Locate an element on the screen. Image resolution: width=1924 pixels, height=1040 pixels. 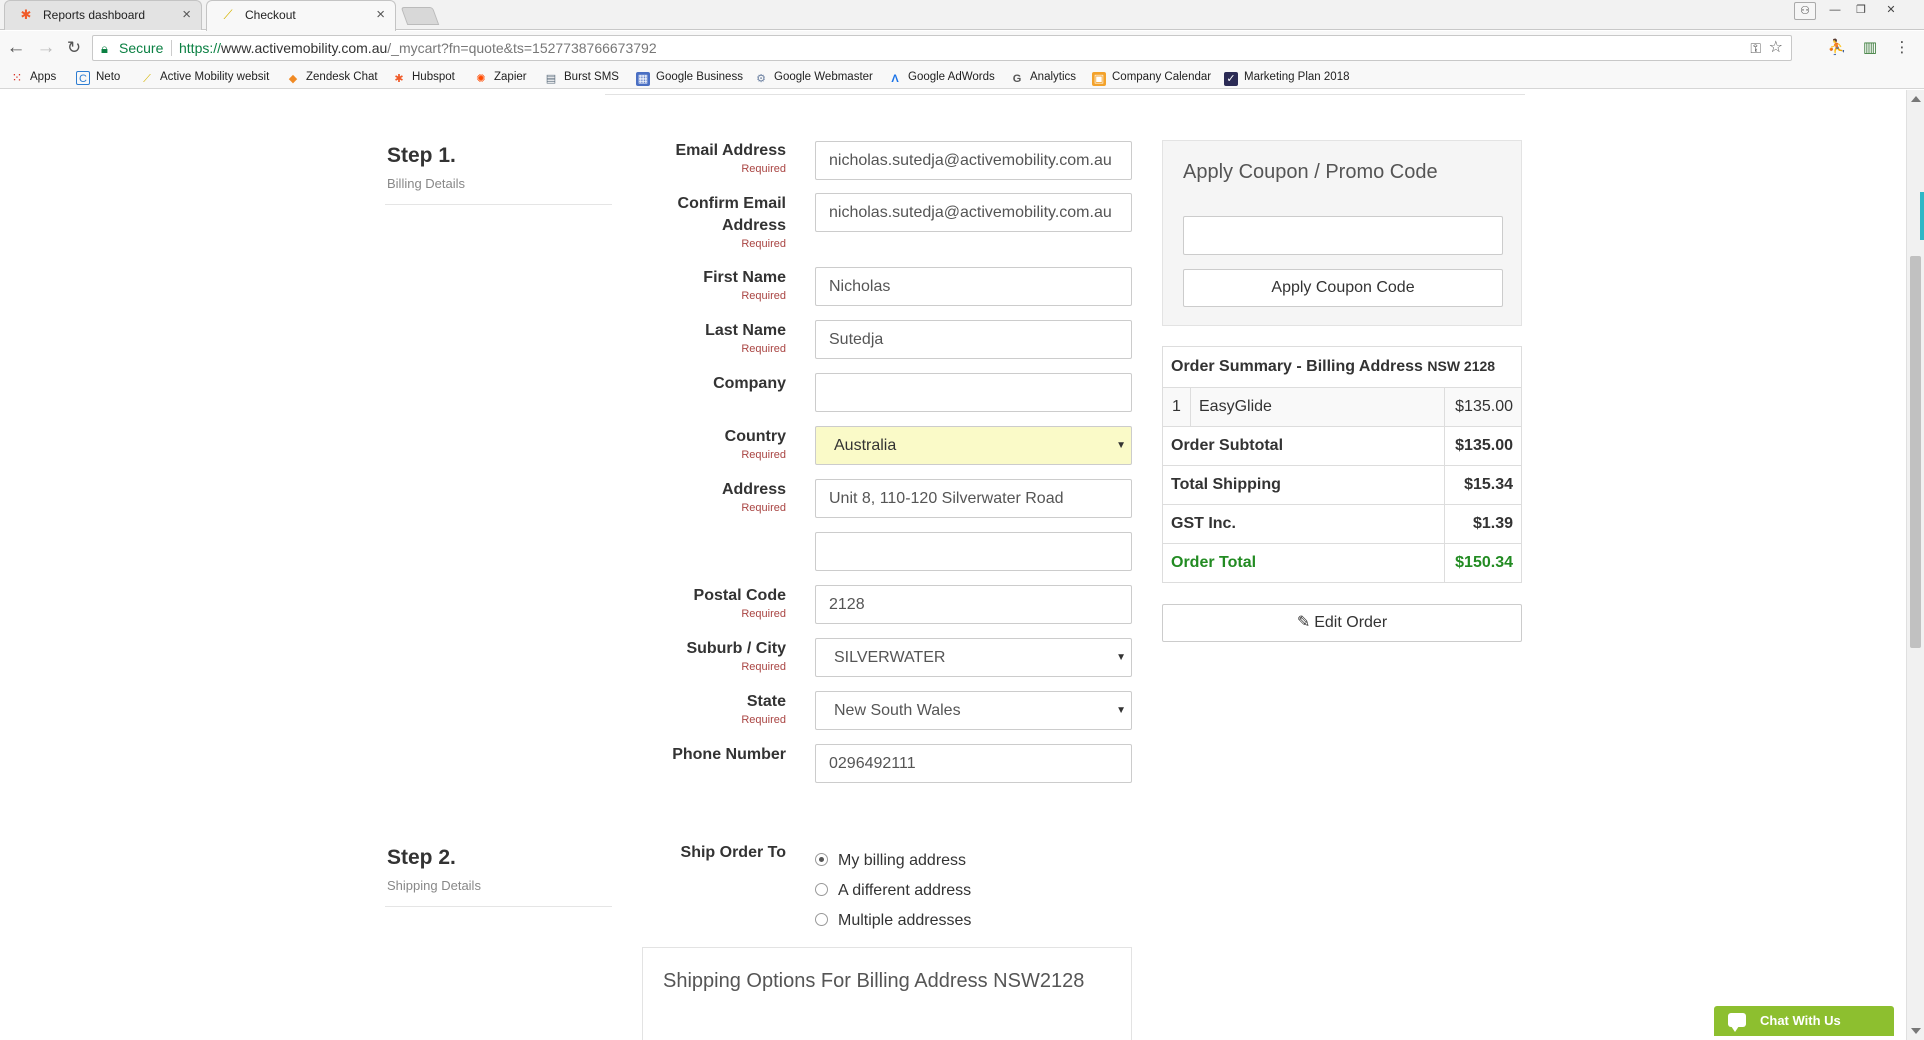
bookmark-label: Burst SMS is located at coordinates (591, 77).